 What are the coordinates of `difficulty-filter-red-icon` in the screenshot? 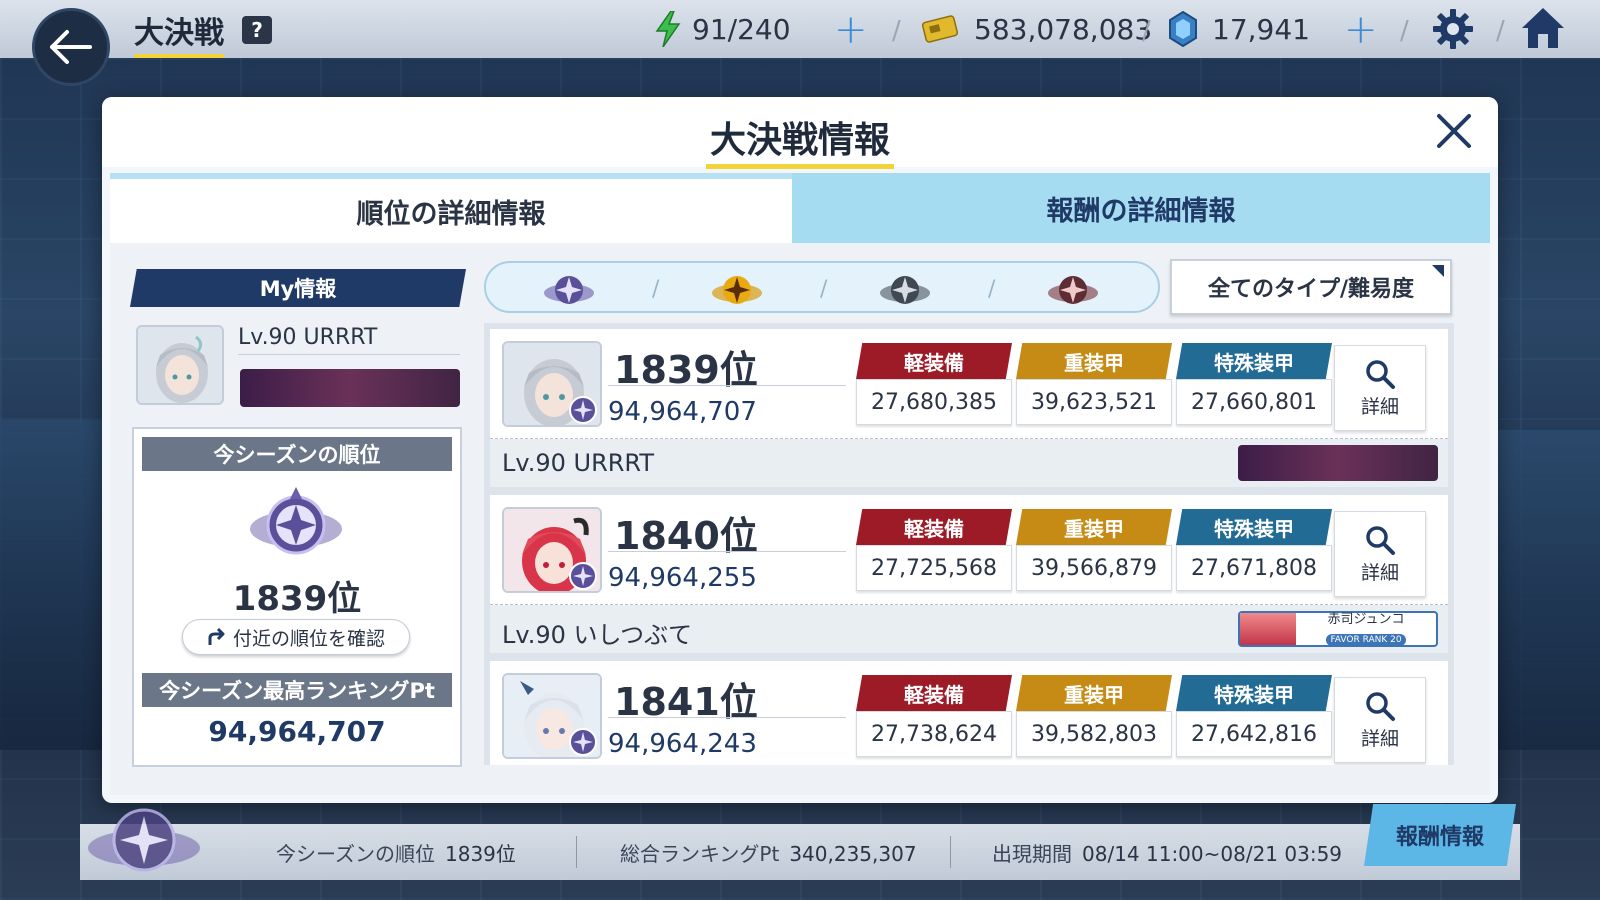 It's located at (1073, 289).